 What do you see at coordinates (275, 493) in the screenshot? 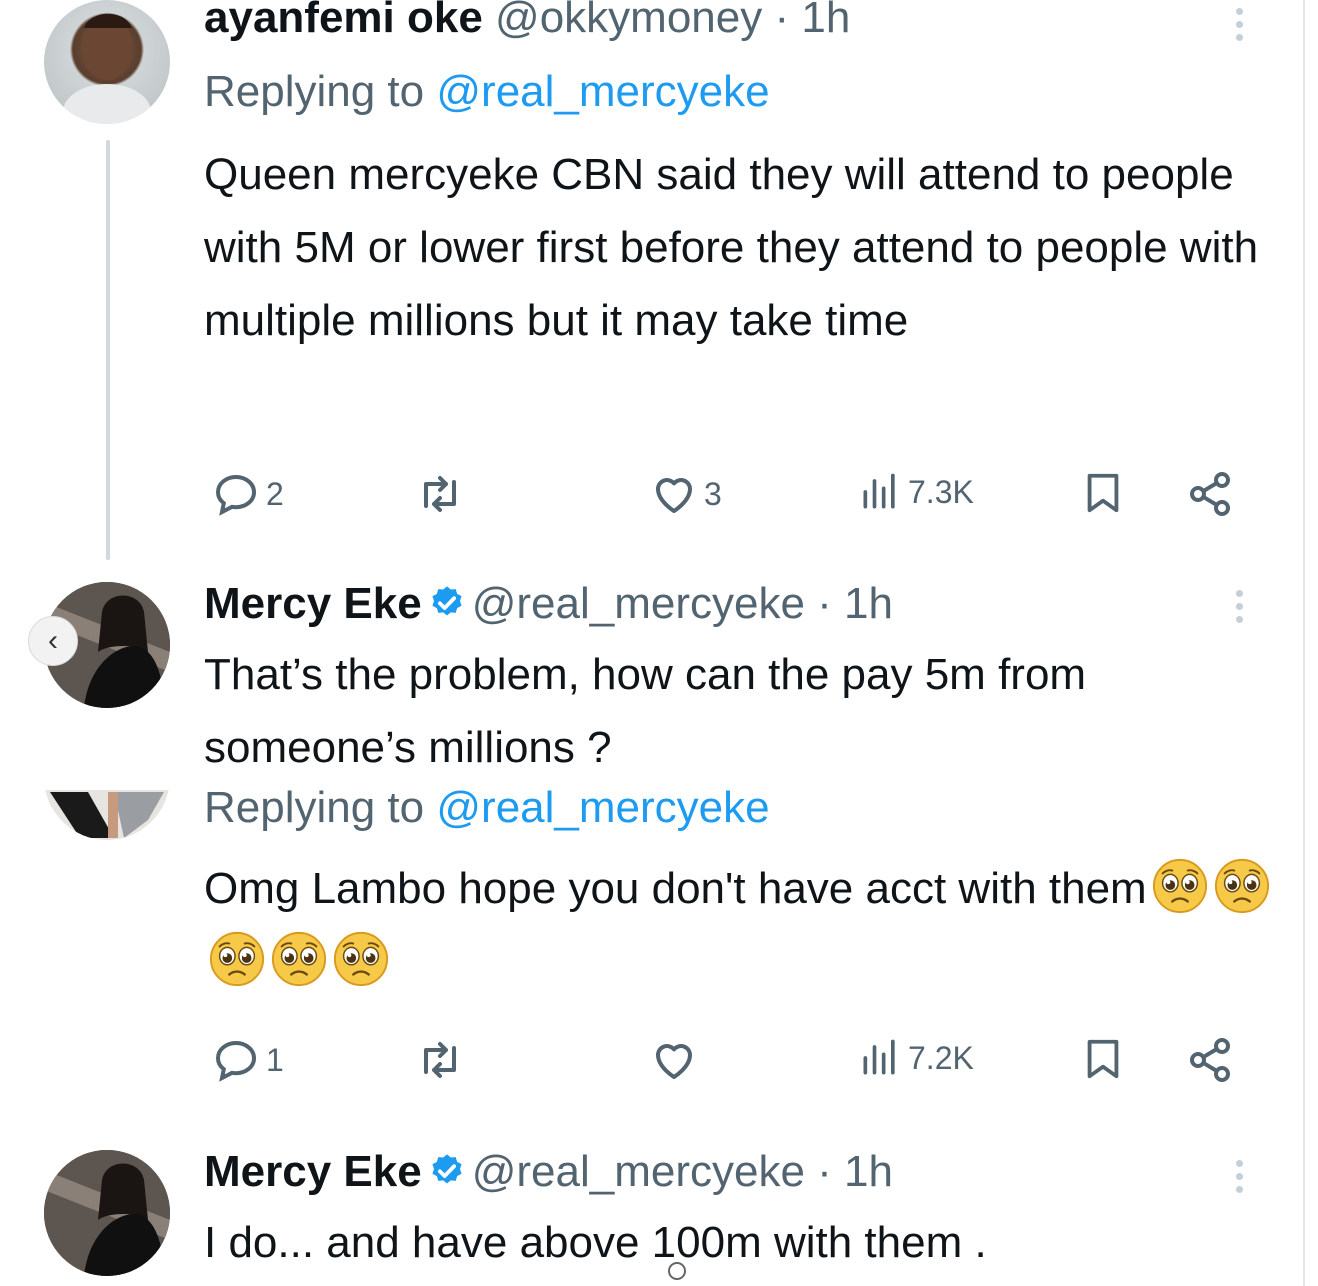
I see `reply-count: 2` at bounding box center [275, 493].